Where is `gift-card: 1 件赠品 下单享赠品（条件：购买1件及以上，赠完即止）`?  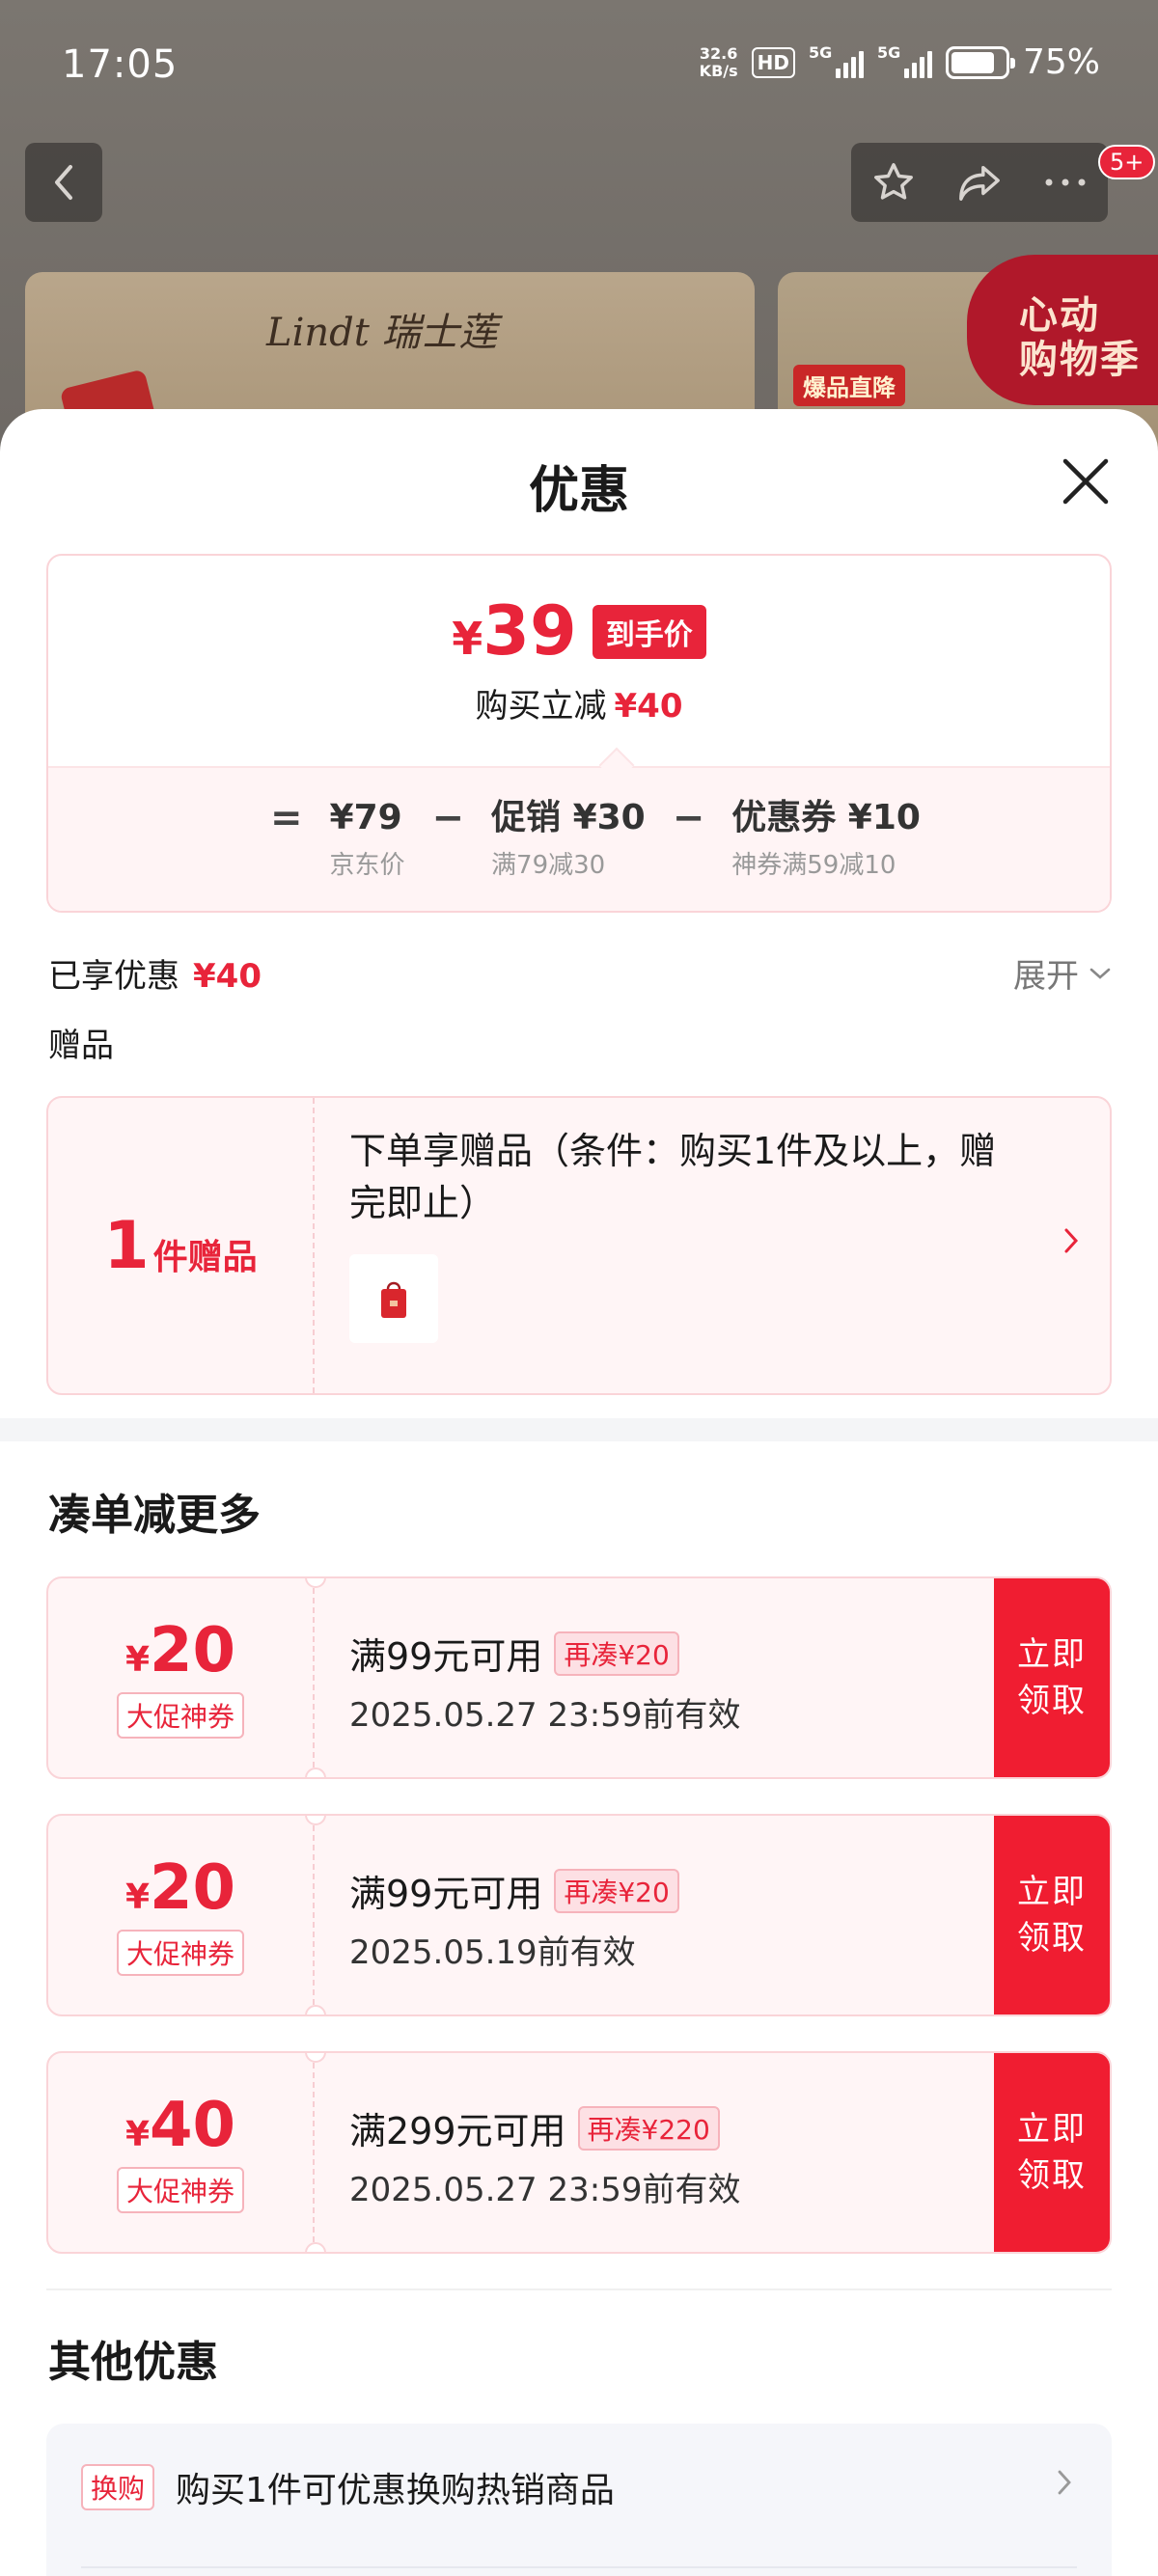
gift-card: 1 件赠品 下单享赠品（条件：购买1件及以上，赠完即止） is located at coordinates (579, 1245).